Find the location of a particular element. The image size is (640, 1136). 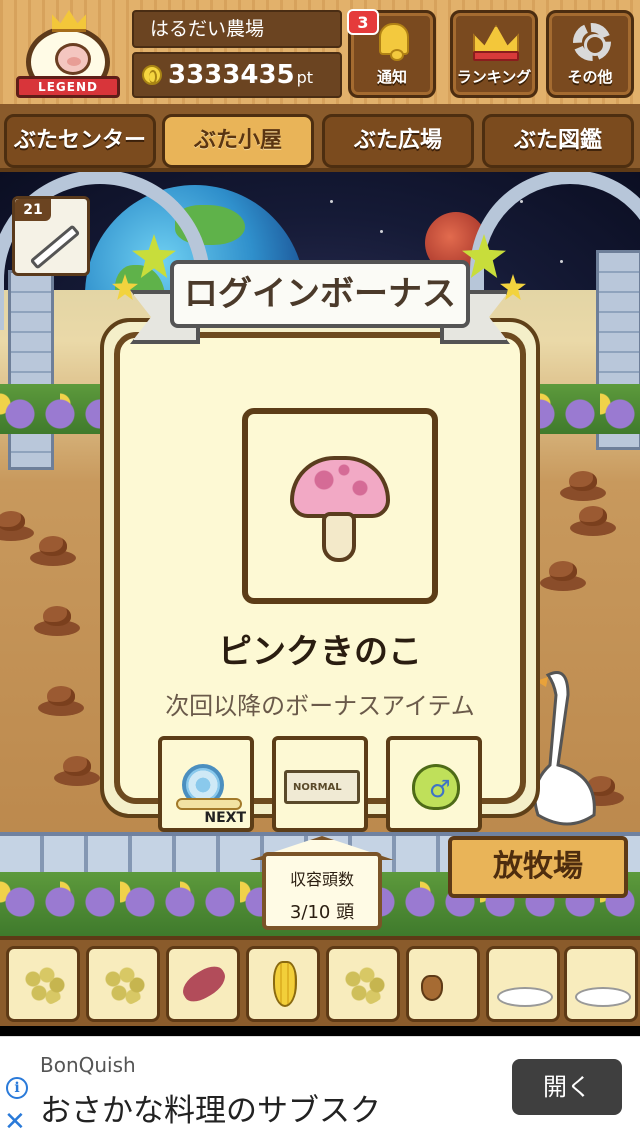

gear-icon is located at coordinates (592, 42).